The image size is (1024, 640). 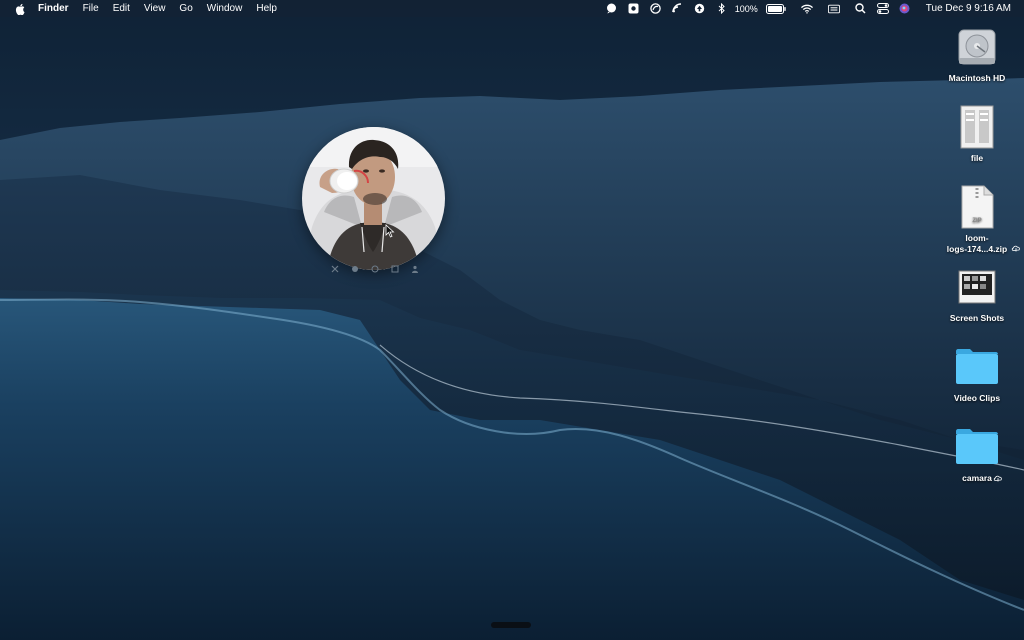 I want to click on search-icon, so click(x=861, y=9).